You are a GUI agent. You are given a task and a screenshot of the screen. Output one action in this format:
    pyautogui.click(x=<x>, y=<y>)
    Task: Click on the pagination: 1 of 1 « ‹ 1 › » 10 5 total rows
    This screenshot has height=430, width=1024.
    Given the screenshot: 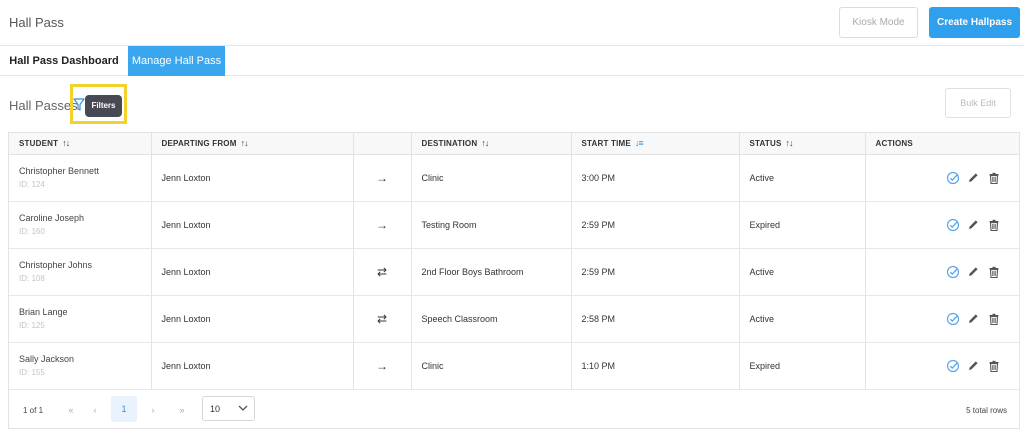 What is the action you would take?
    pyautogui.click(x=514, y=410)
    